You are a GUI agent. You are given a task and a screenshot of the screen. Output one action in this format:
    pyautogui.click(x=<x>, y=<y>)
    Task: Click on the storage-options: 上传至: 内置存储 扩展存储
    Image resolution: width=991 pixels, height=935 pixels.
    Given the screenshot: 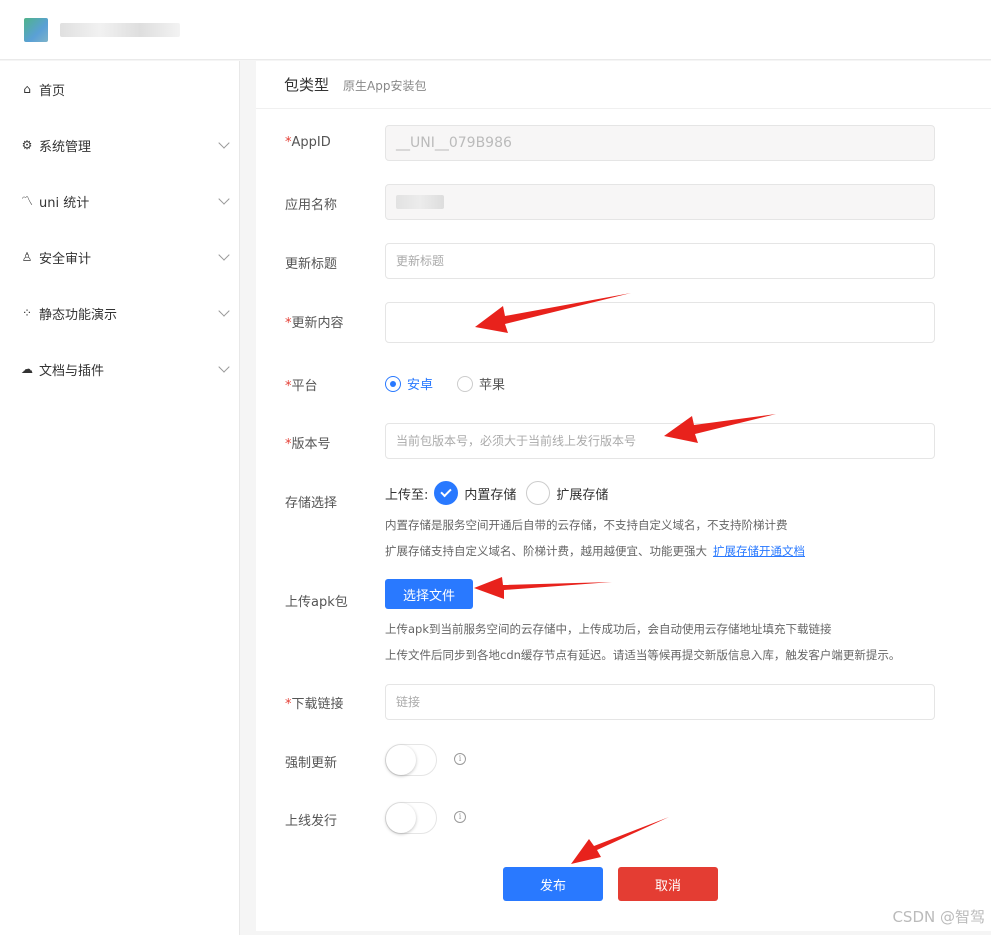 What is the action you would take?
    pyautogui.click(x=501, y=493)
    